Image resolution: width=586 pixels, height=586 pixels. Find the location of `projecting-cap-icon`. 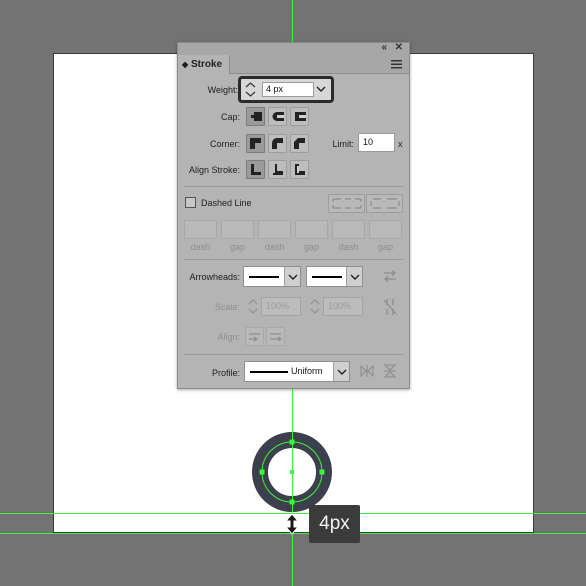

projecting-cap-icon is located at coordinates (300, 116).